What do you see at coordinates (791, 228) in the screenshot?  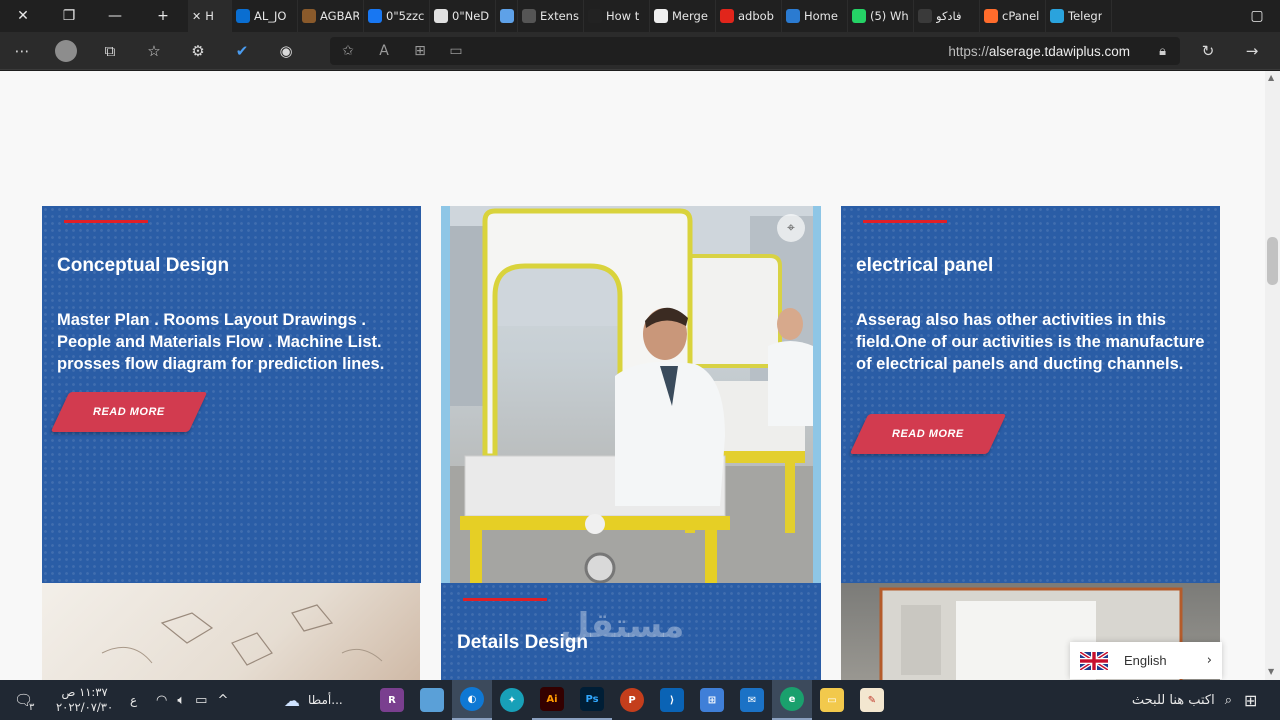 I see `visual-search-icon: ⌖` at bounding box center [791, 228].